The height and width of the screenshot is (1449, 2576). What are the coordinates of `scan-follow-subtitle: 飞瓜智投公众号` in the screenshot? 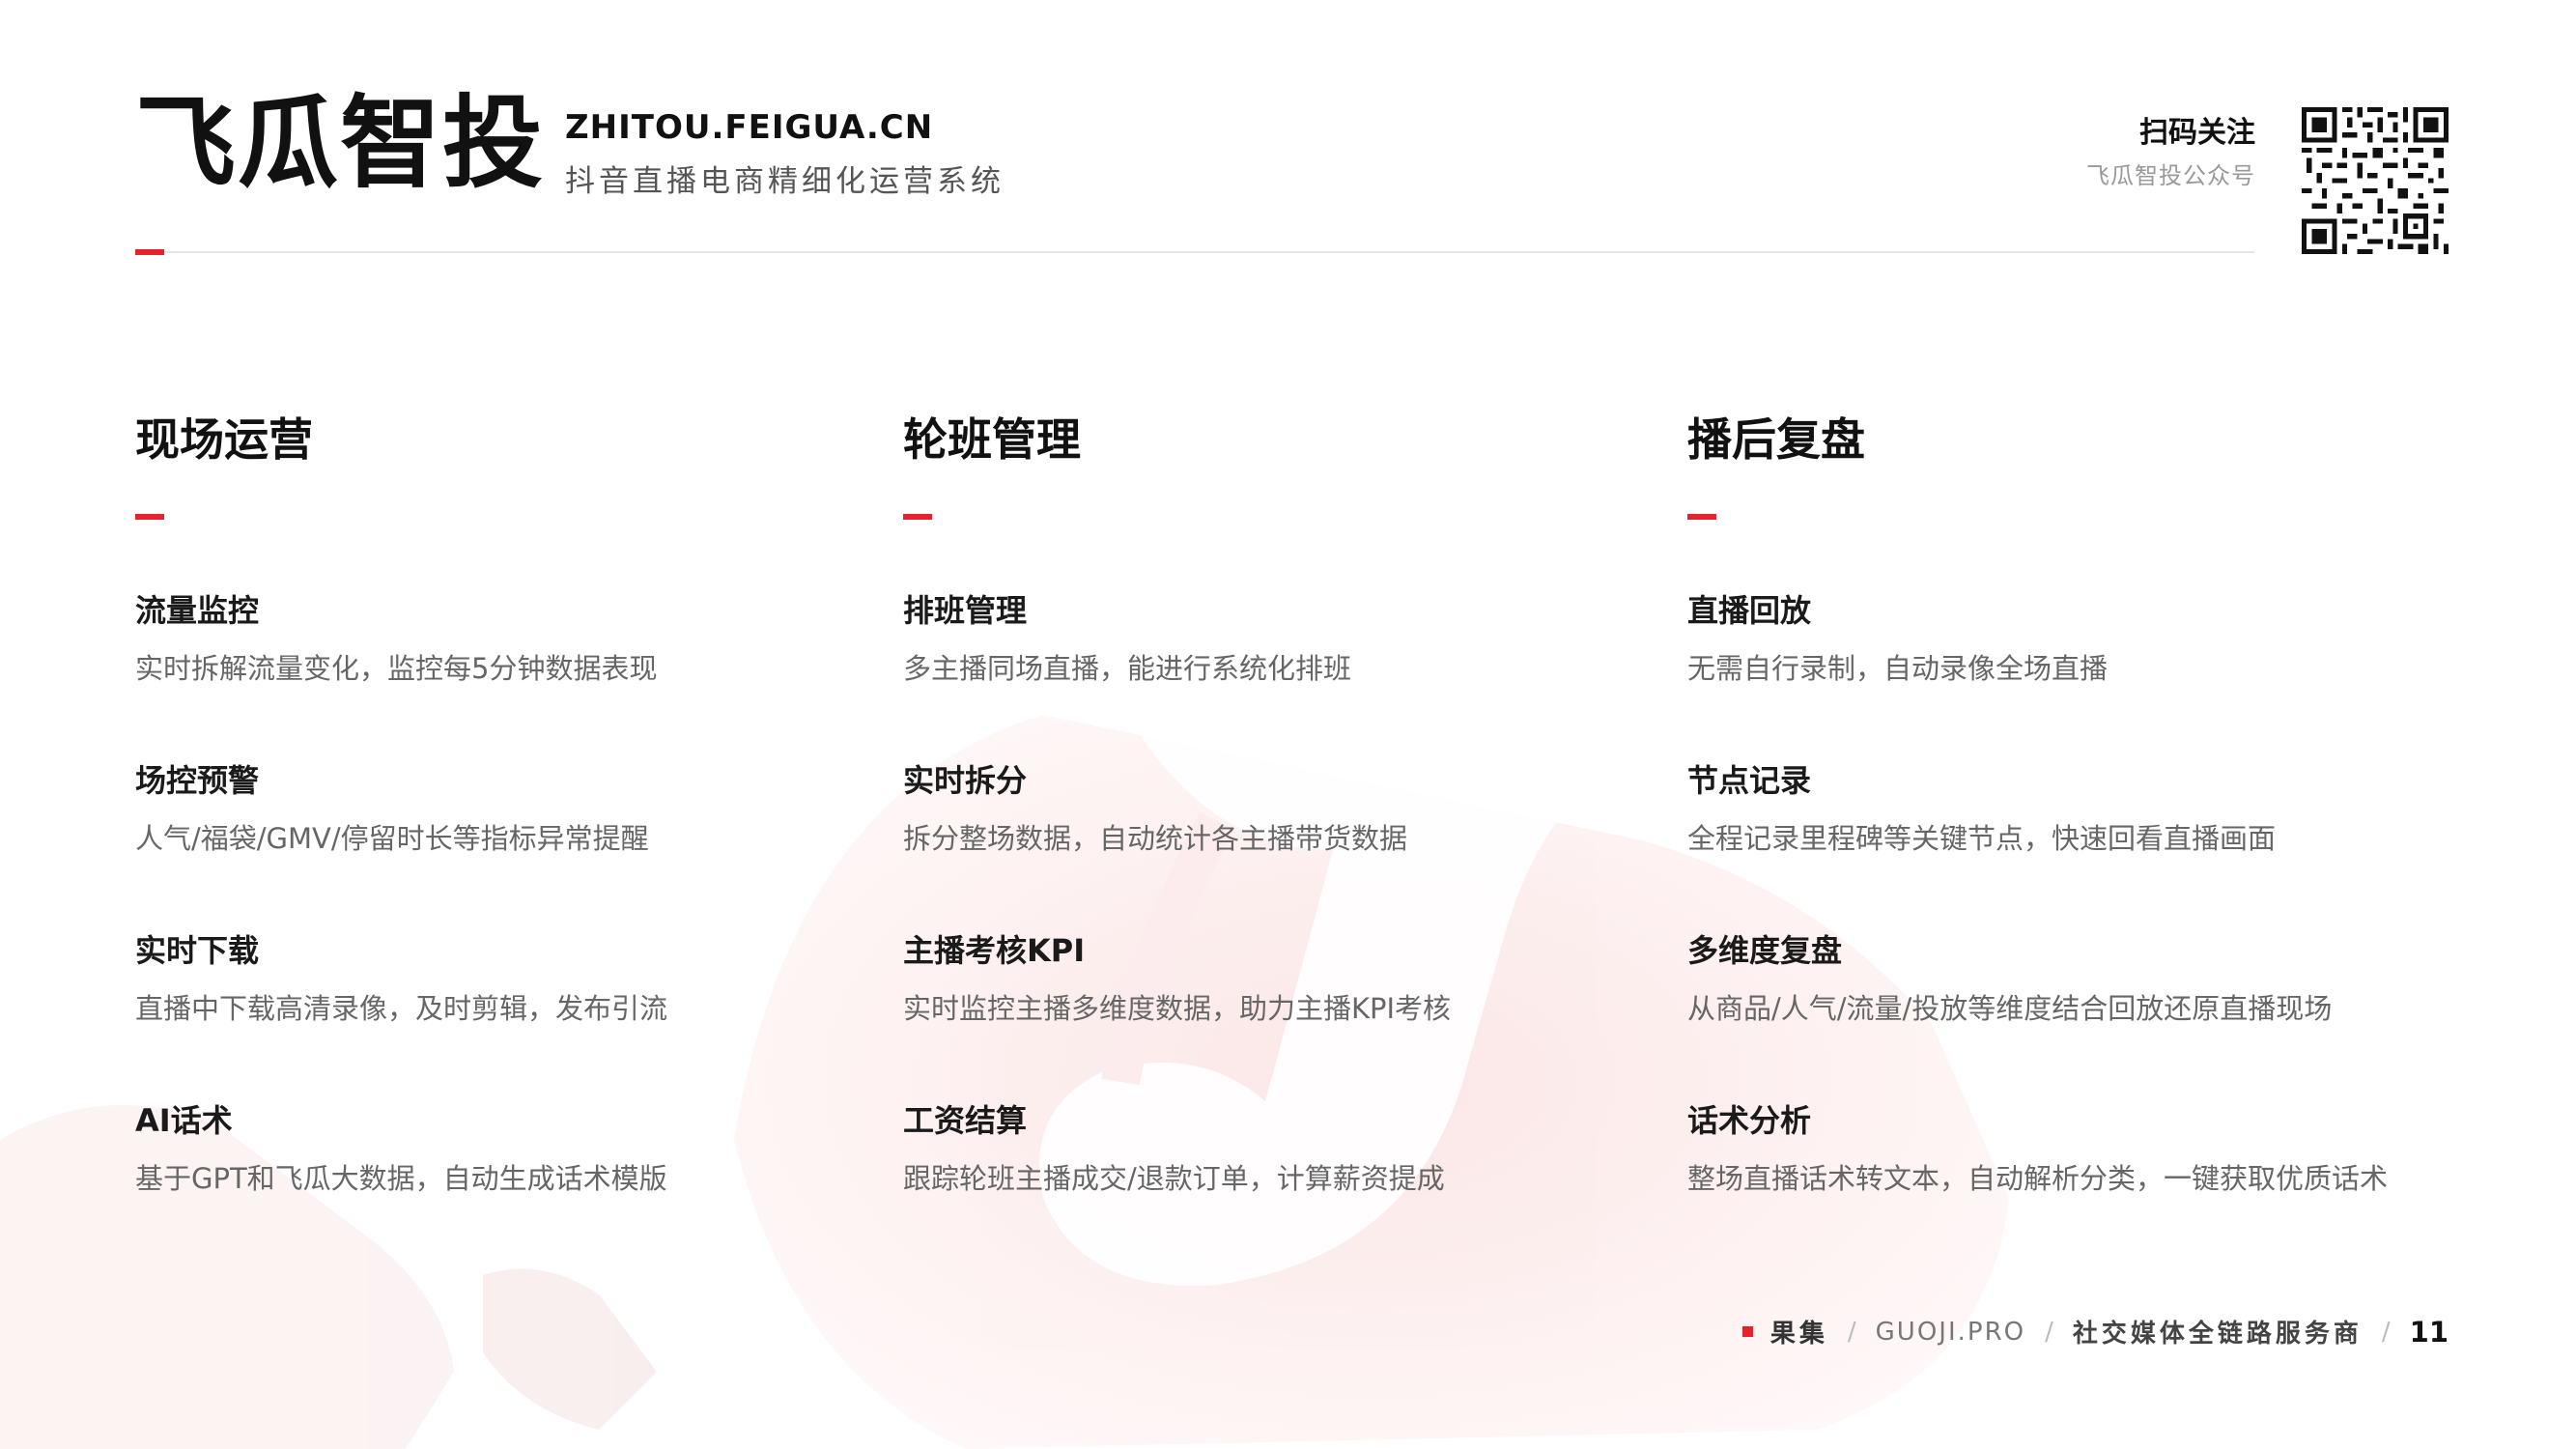 It's located at (2170, 175).